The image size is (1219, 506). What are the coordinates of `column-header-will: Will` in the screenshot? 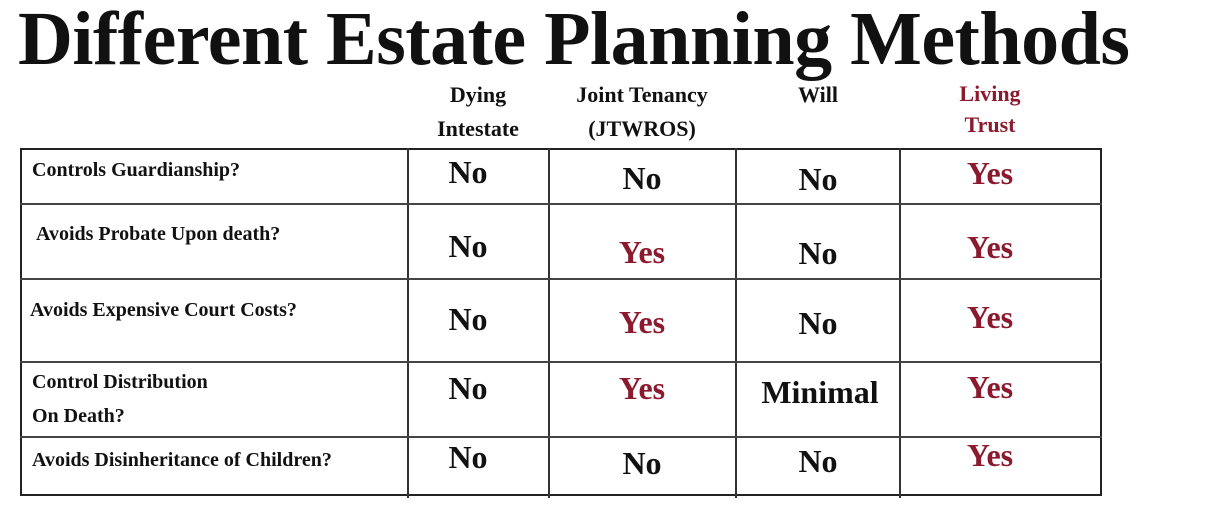 It's located at (818, 95).